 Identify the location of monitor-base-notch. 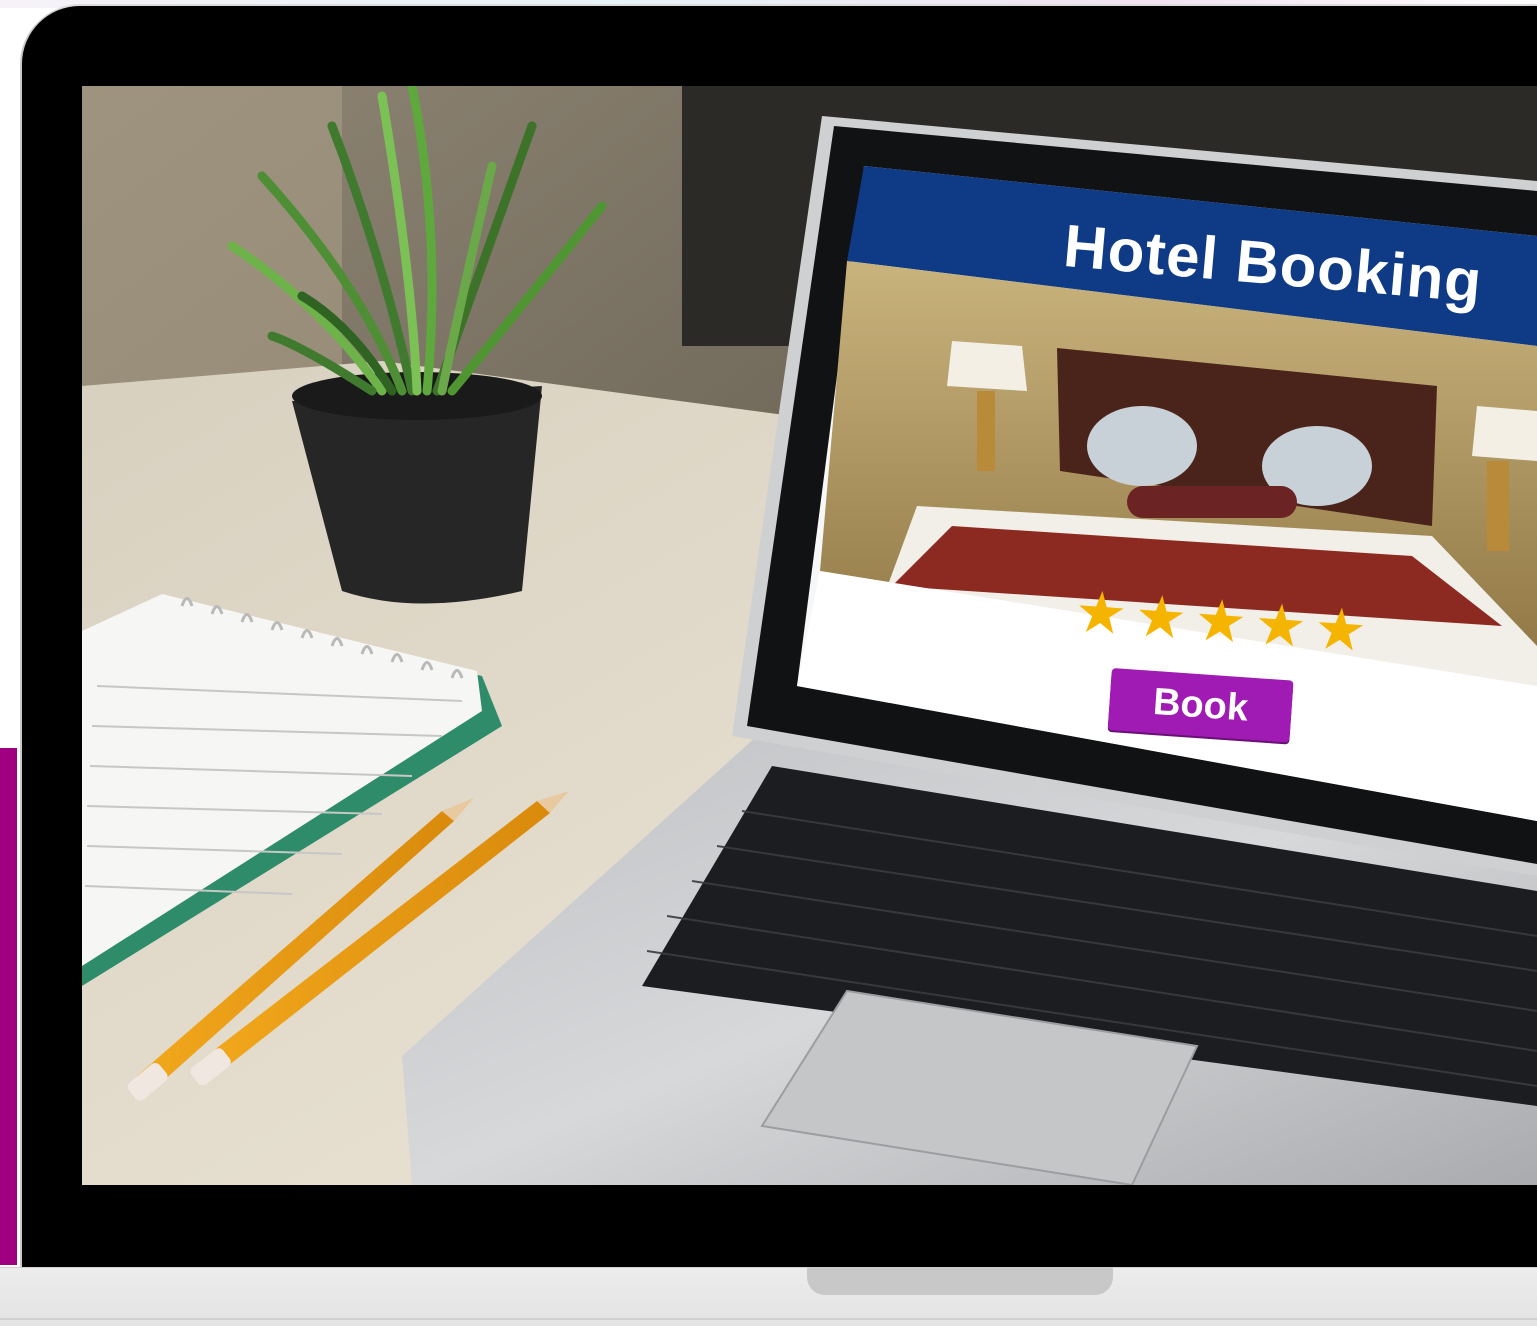
(960, 1281).